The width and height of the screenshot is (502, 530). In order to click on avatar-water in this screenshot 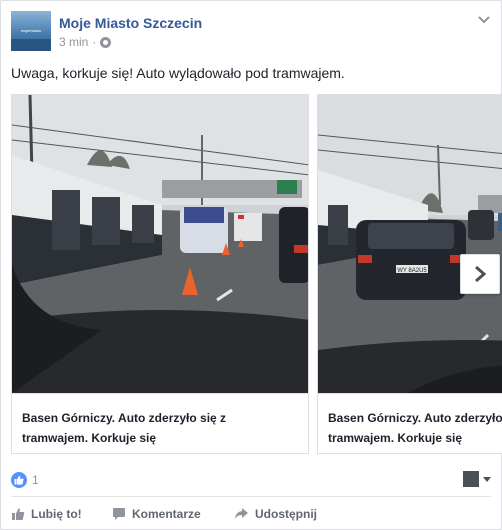, I will do `click(31, 45)`.